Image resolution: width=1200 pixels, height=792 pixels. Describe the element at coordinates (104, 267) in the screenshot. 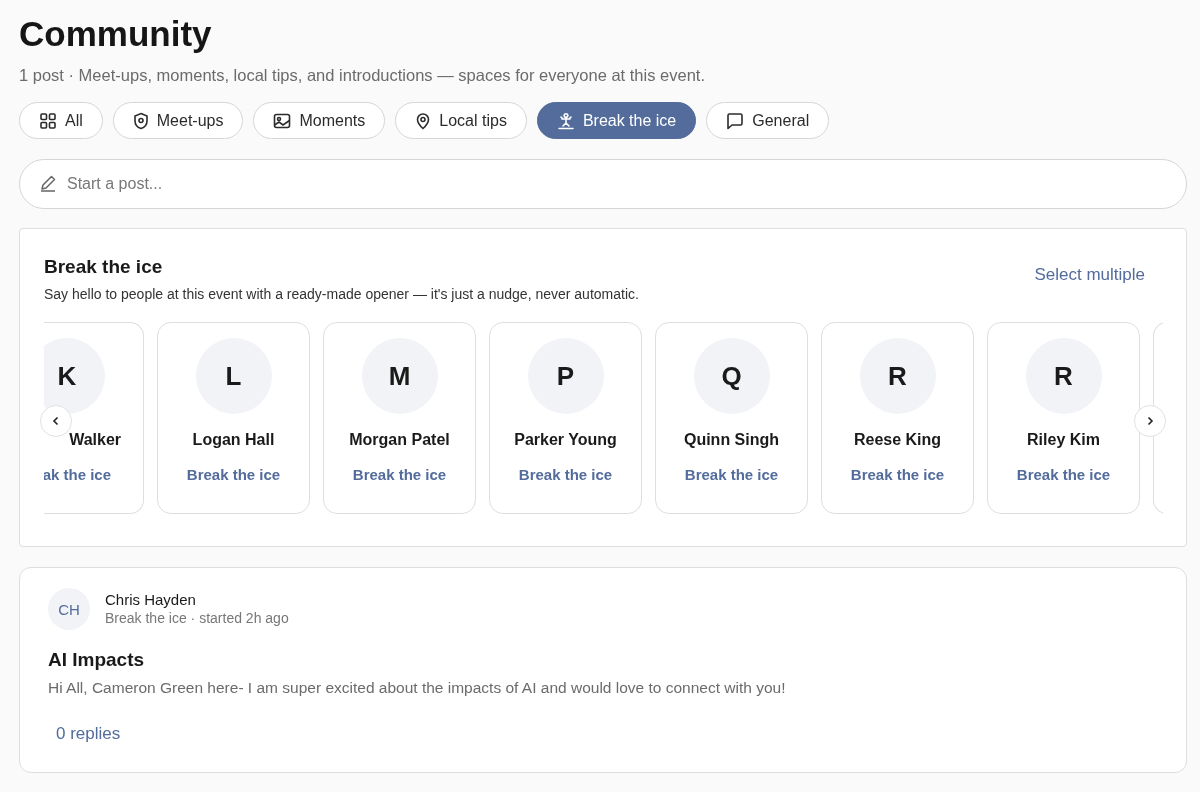

I see `section-title: Break the ice` at that location.